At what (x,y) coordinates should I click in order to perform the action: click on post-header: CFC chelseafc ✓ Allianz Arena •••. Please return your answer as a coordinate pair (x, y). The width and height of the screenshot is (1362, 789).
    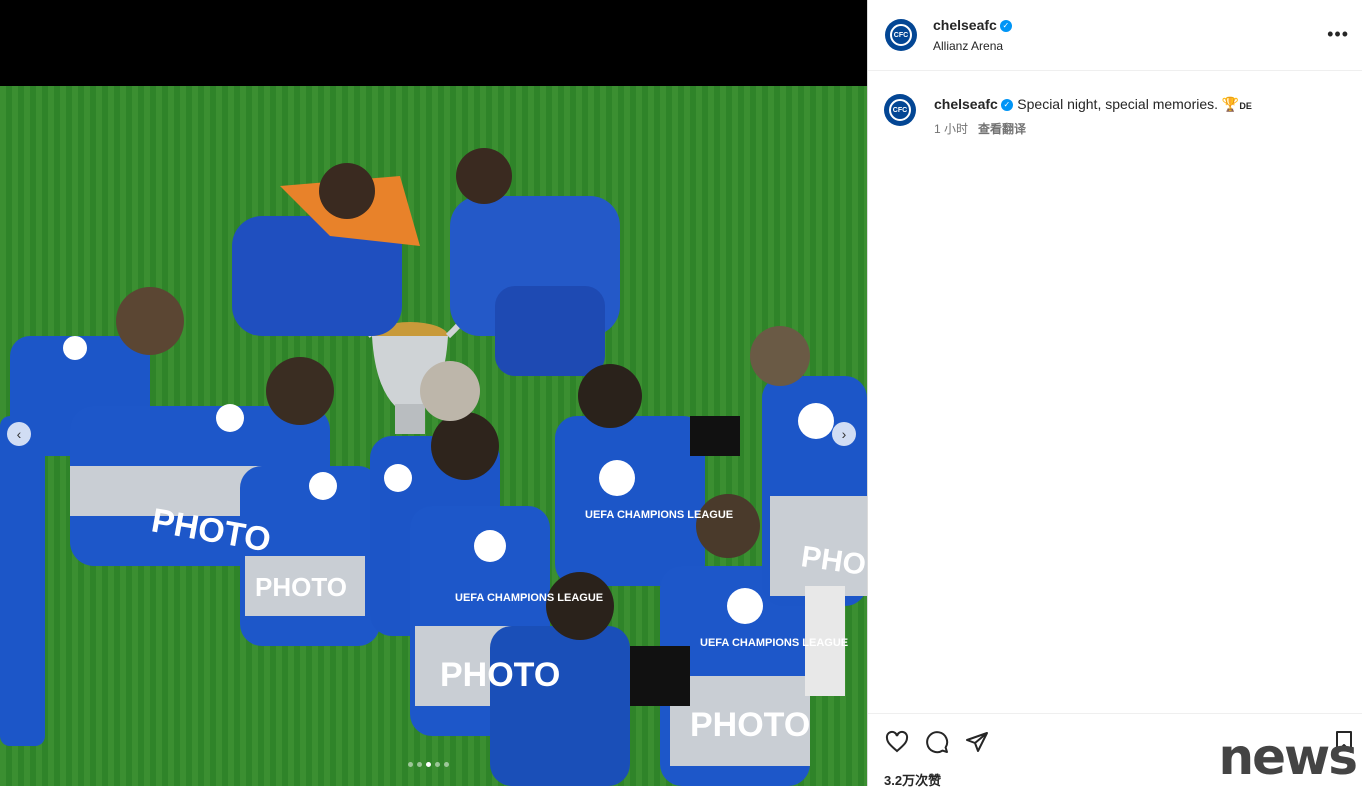
    Looking at the image, I should click on (1115, 35).